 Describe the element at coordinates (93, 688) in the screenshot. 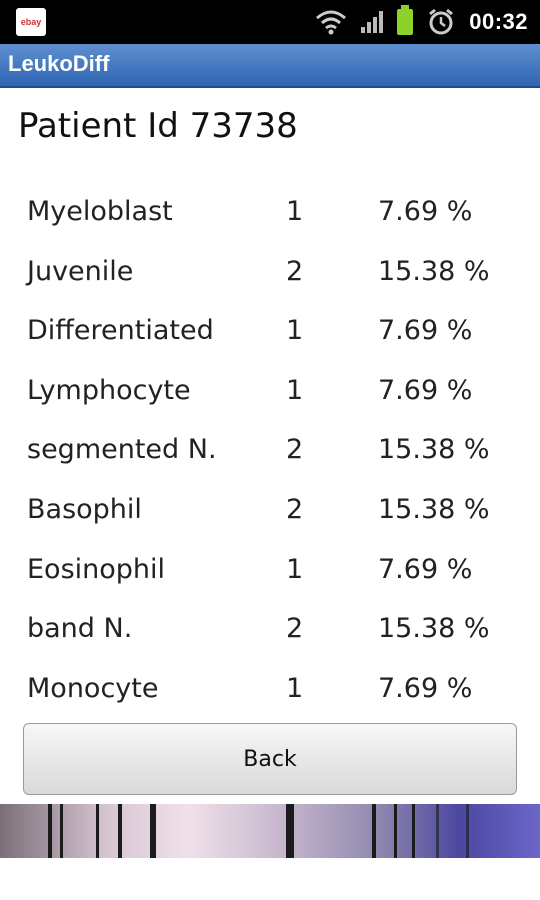

I see `cell-type-name: Monocyte` at that location.